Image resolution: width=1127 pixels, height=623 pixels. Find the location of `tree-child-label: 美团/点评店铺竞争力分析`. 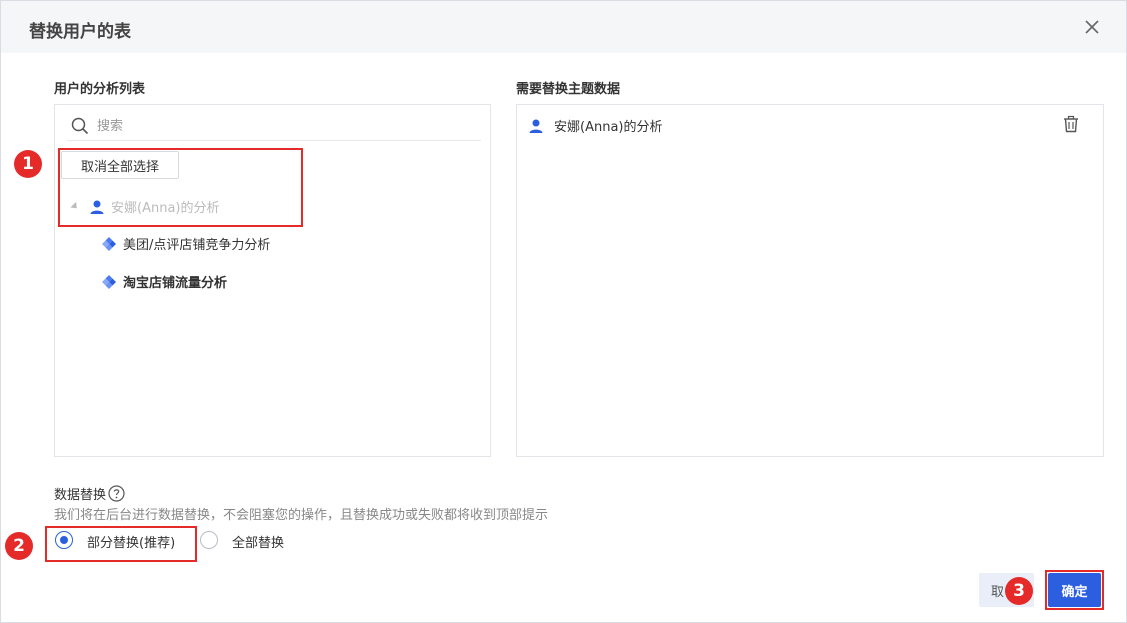

tree-child-label: 美团/点评店铺竞争力分析 is located at coordinates (197, 245).